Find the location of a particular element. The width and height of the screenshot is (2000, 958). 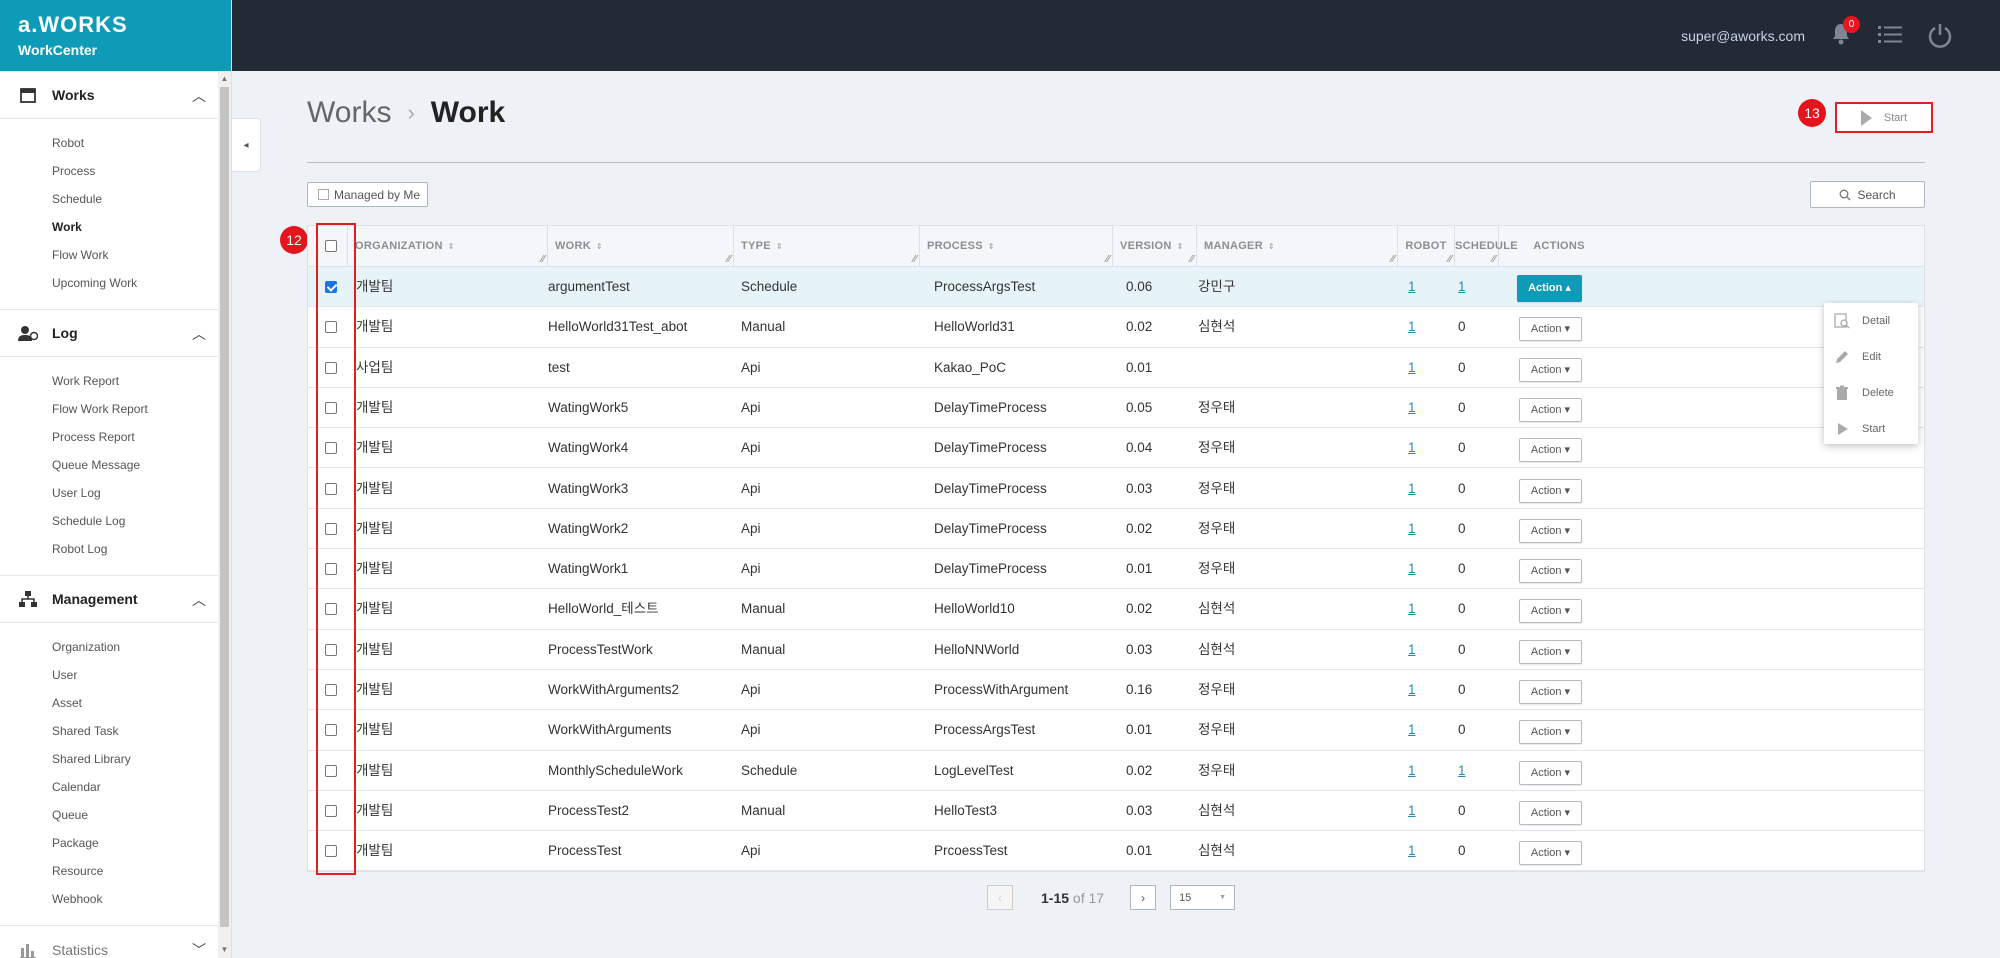

sidebar-item-work: Work is located at coordinates (109, 227).